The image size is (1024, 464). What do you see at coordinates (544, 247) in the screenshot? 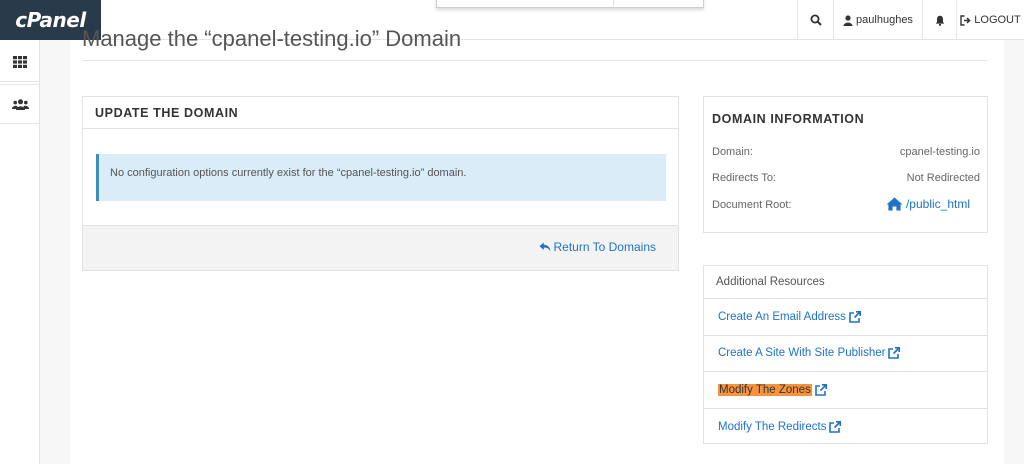
I see `reply-arrow-icon` at bounding box center [544, 247].